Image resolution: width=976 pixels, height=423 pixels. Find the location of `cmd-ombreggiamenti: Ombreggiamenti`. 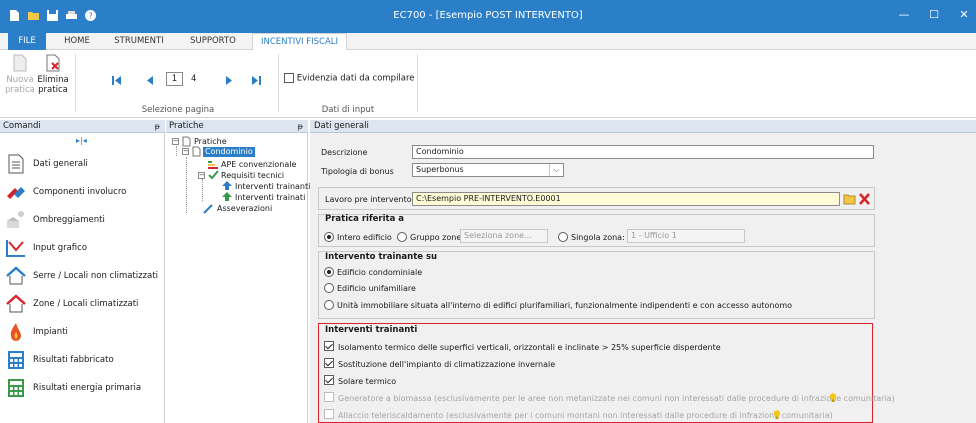

cmd-ombreggiamenti: Ombreggiamenti is located at coordinates (82, 221).